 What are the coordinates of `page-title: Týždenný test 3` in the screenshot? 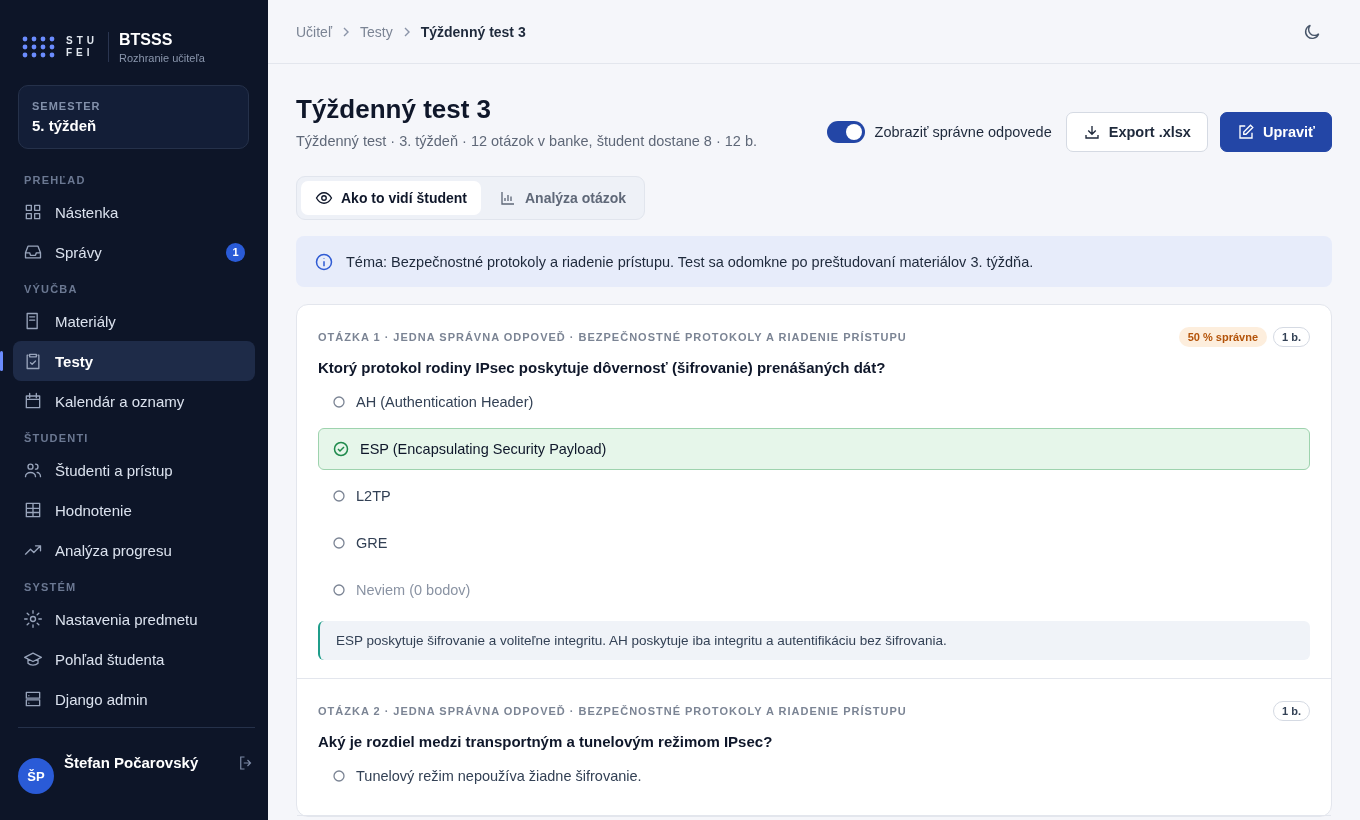 It's located at (394, 109).